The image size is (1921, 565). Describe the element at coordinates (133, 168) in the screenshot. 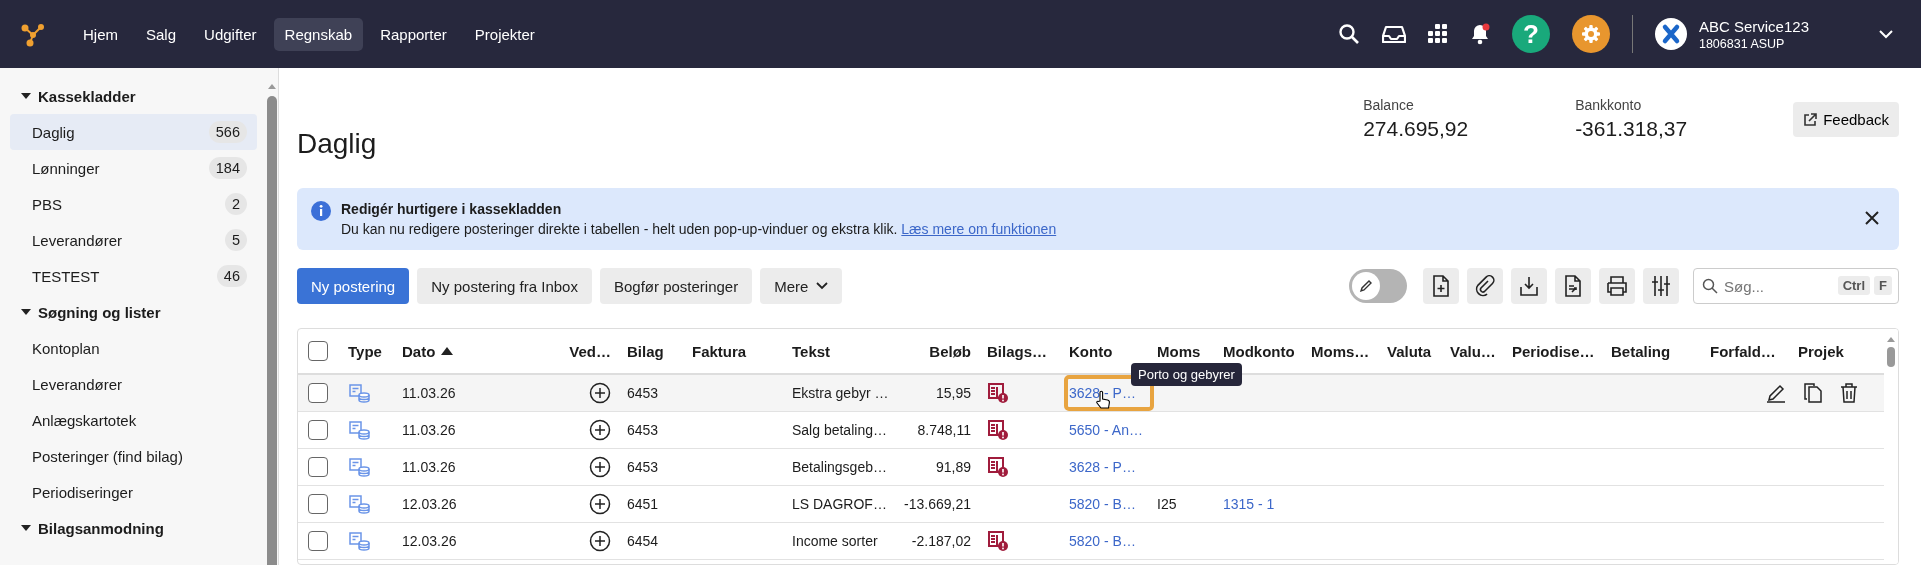

I see `sidebar-item: Lønninger 184` at that location.